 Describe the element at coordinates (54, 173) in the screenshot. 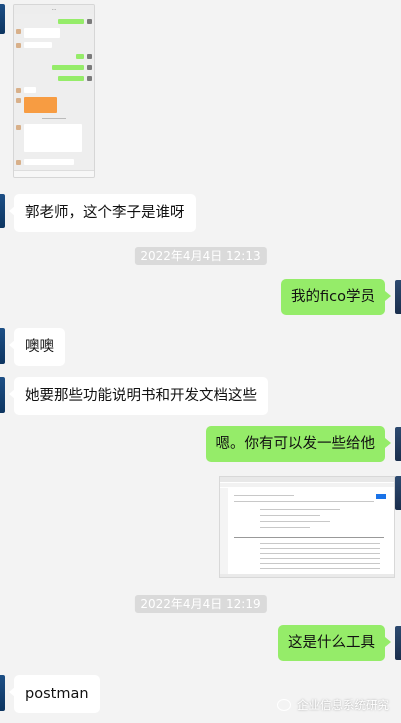

I see `mini-input-bar` at that location.